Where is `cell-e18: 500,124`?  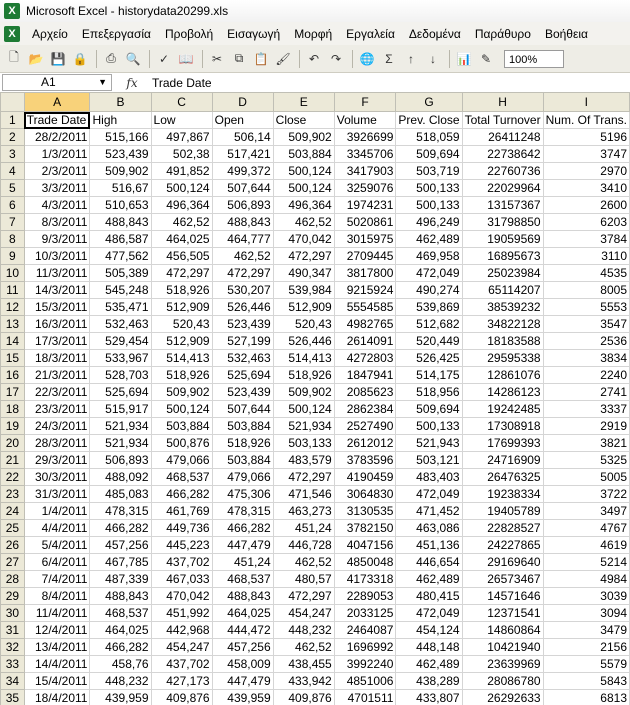
cell-e18: 500,124 is located at coordinates (303, 409).